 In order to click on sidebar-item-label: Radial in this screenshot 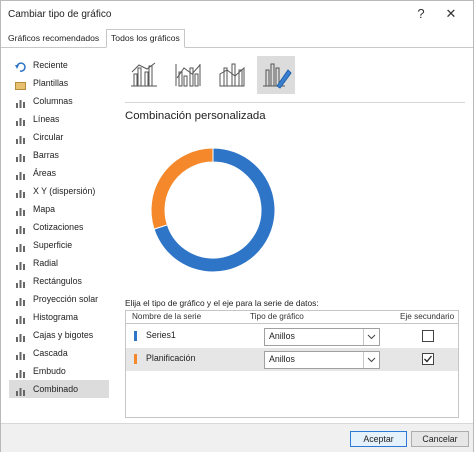, I will do `click(45, 263)`.